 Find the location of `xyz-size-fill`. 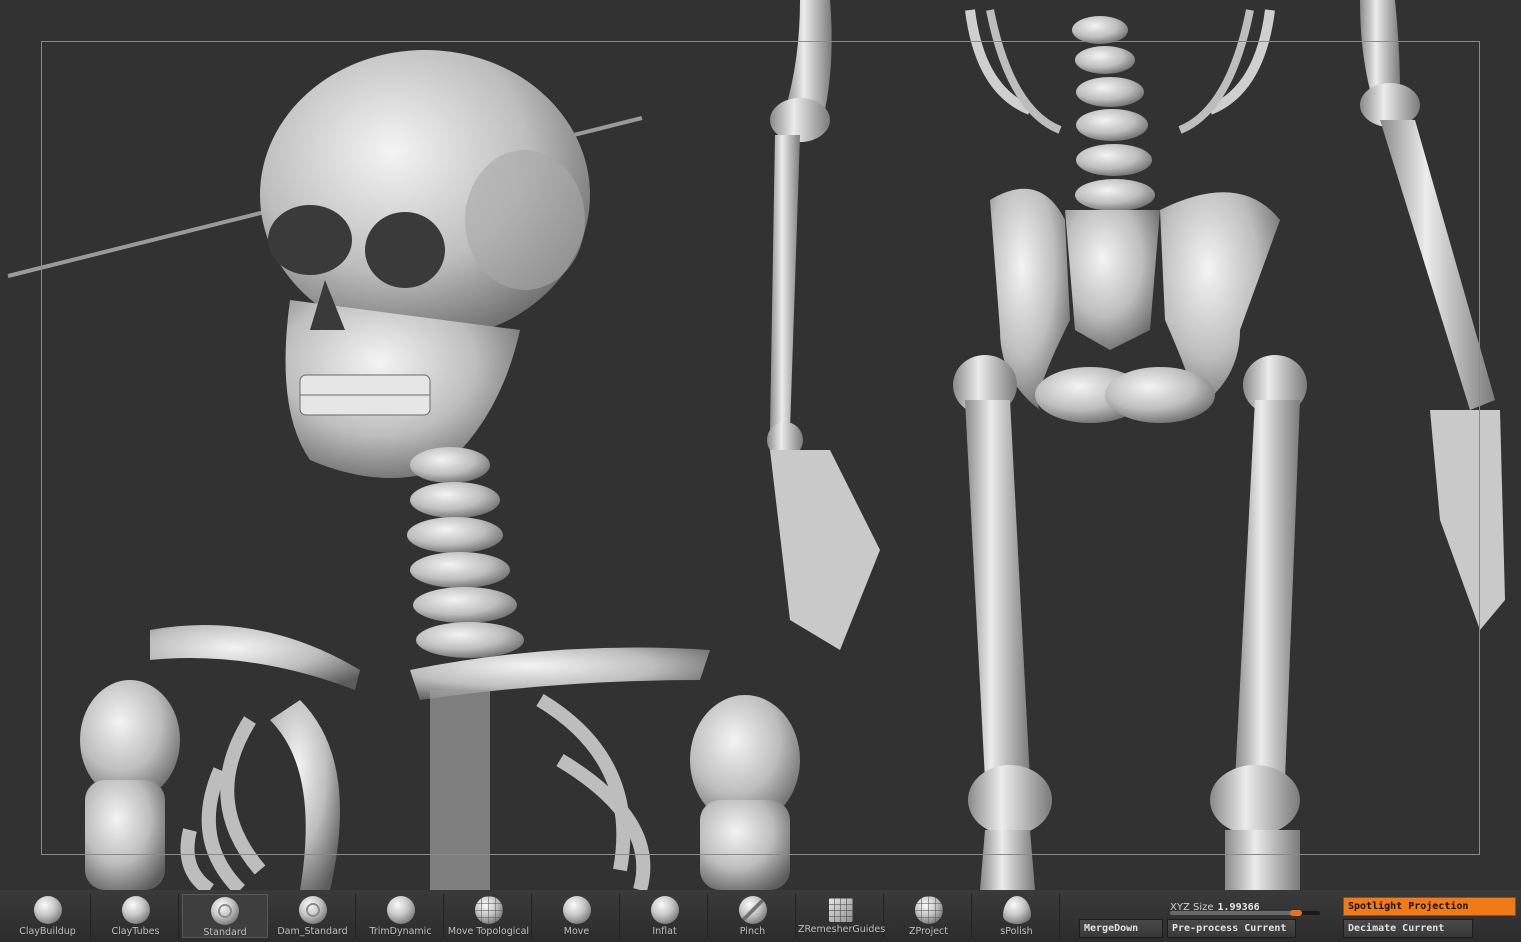

xyz-size-fill is located at coordinates (1233, 913).